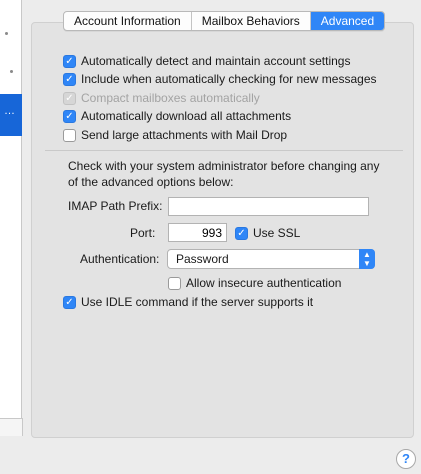 Image resolution: width=421 pixels, height=474 pixels. What do you see at coordinates (69, 116) in the screenshot?
I see `download-attachments-checkbox: ✓` at bounding box center [69, 116].